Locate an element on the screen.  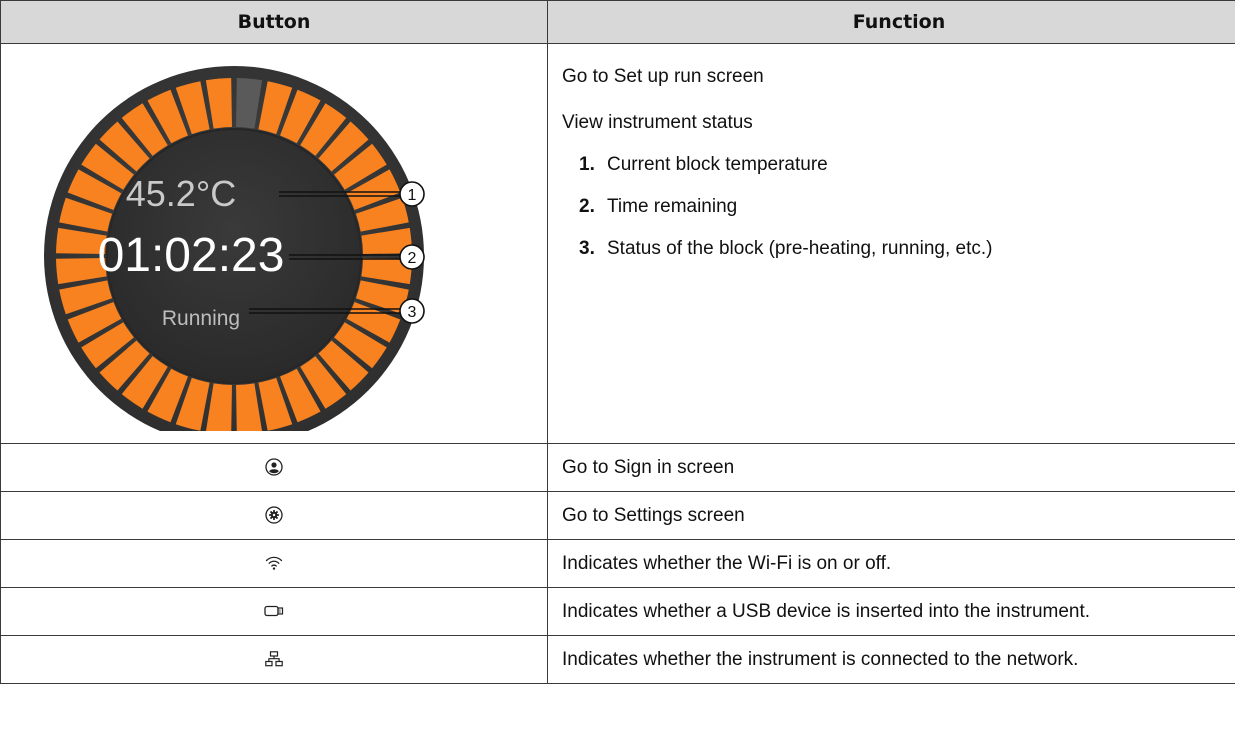
callout-label-3: 3 is located at coordinates (412, 312).